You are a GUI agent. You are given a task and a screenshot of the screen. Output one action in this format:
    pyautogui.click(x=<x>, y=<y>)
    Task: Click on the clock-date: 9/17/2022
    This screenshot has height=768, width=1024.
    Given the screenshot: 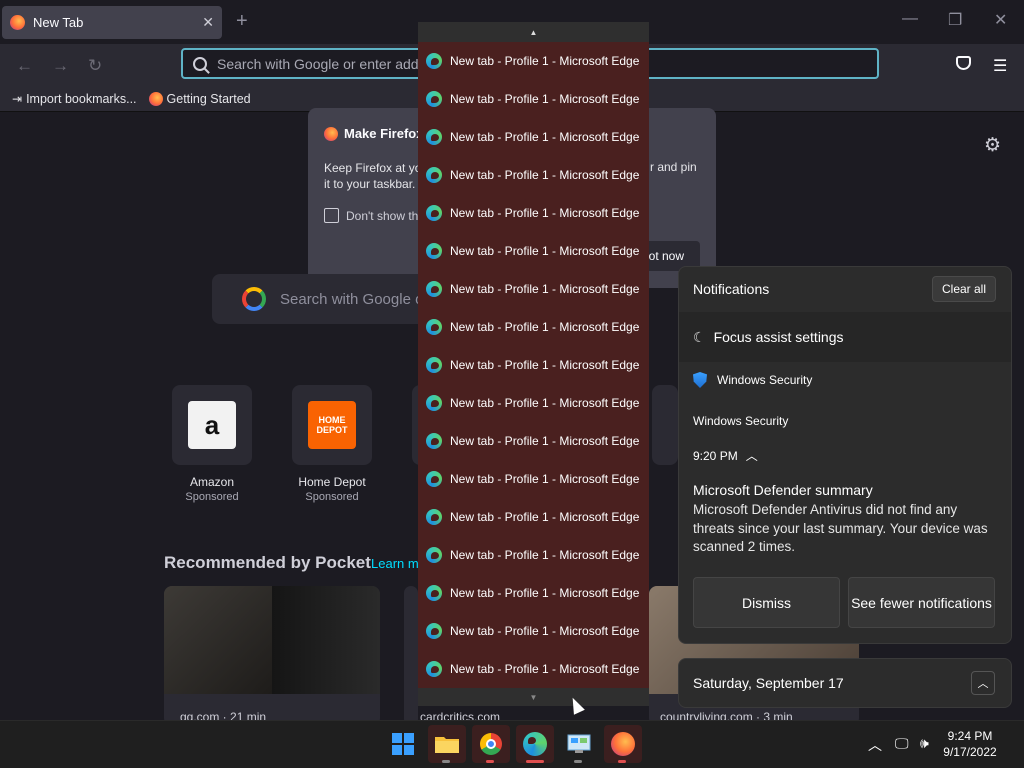 What is the action you would take?
    pyautogui.click(x=970, y=752)
    